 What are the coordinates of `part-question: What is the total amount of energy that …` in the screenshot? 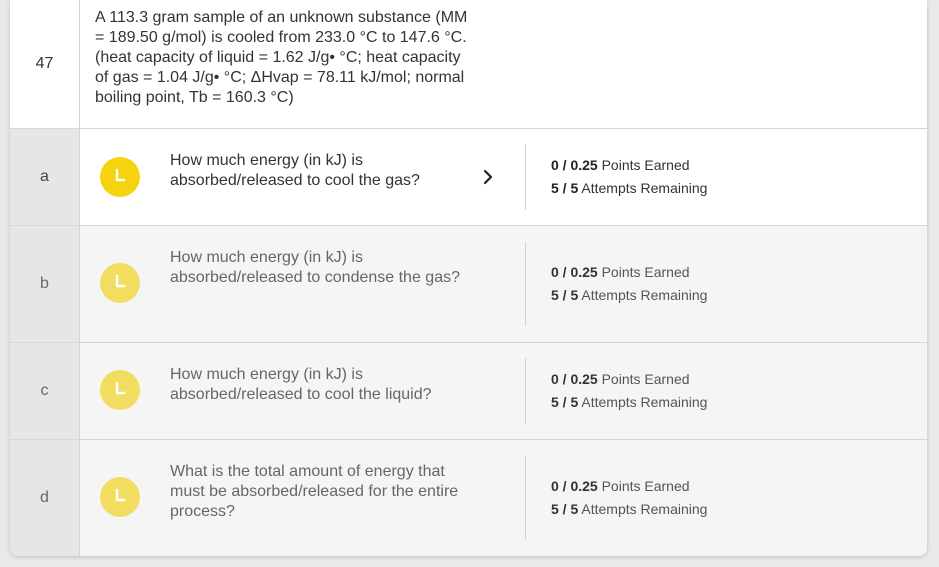 It's located at (314, 491).